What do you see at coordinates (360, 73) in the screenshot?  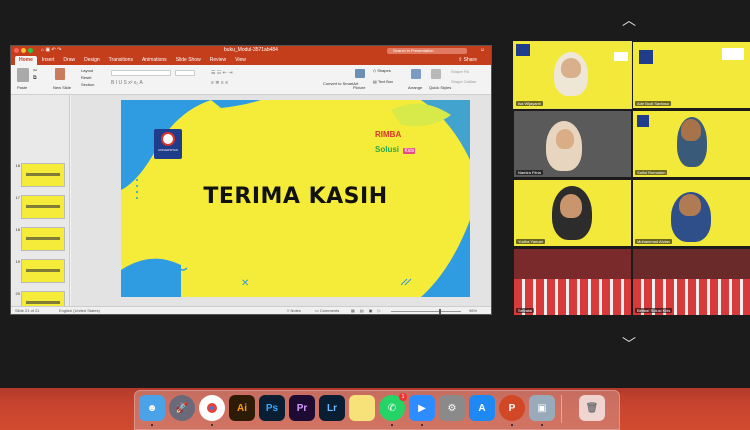 I see `picture-icon` at bounding box center [360, 73].